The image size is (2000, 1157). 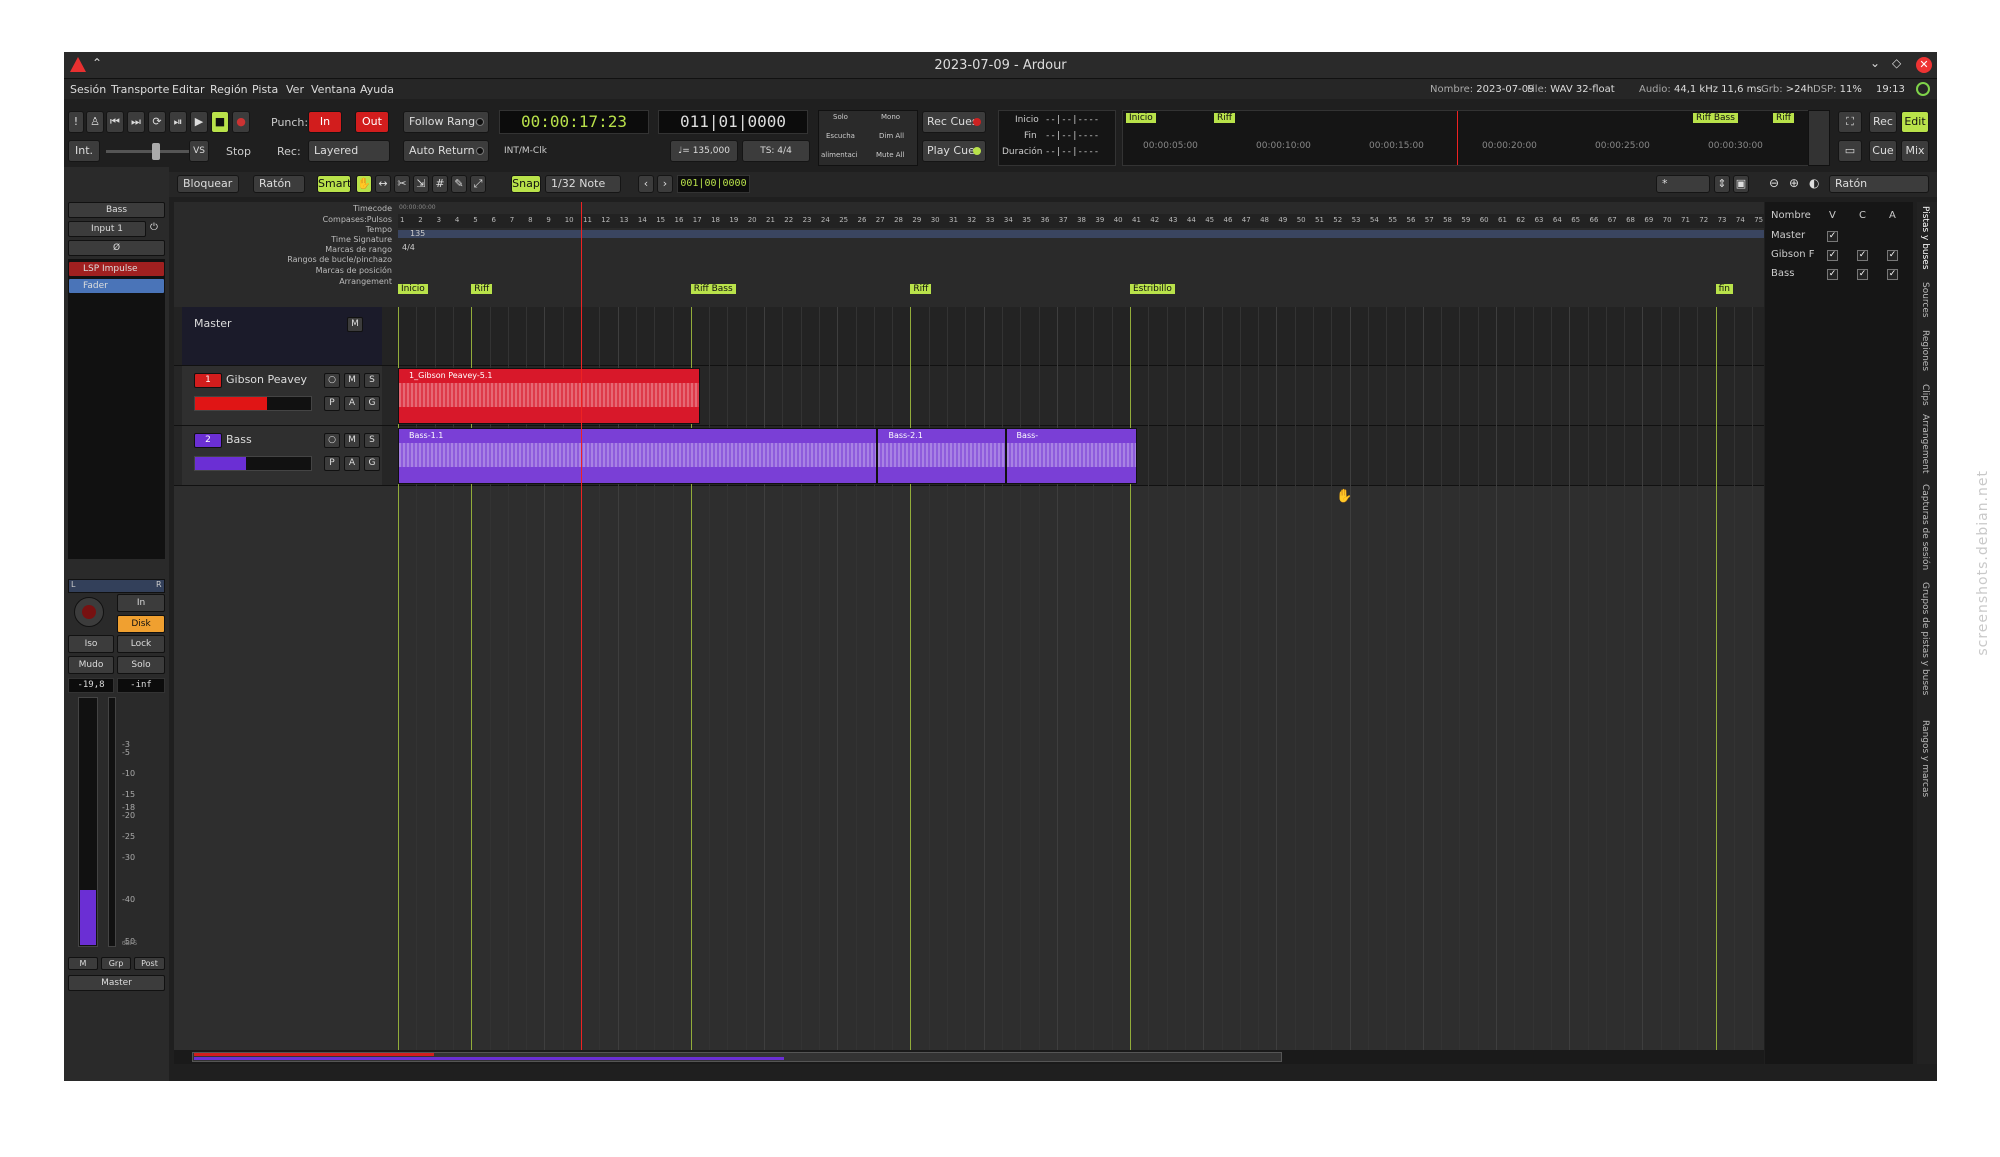 What do you see at coordinates (372, 122) in the screenshot?
I see `punch-out-button: Out` at bounding box center [372, 122].